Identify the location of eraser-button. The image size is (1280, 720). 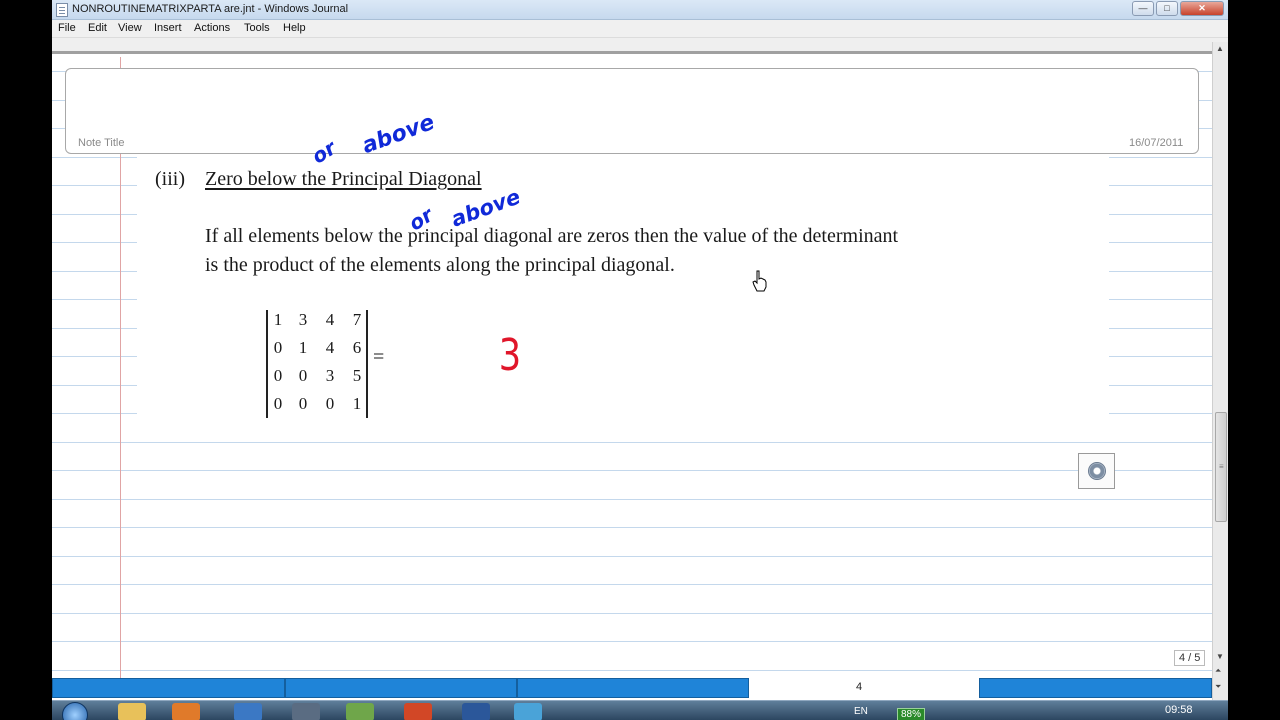
(1096, 471).